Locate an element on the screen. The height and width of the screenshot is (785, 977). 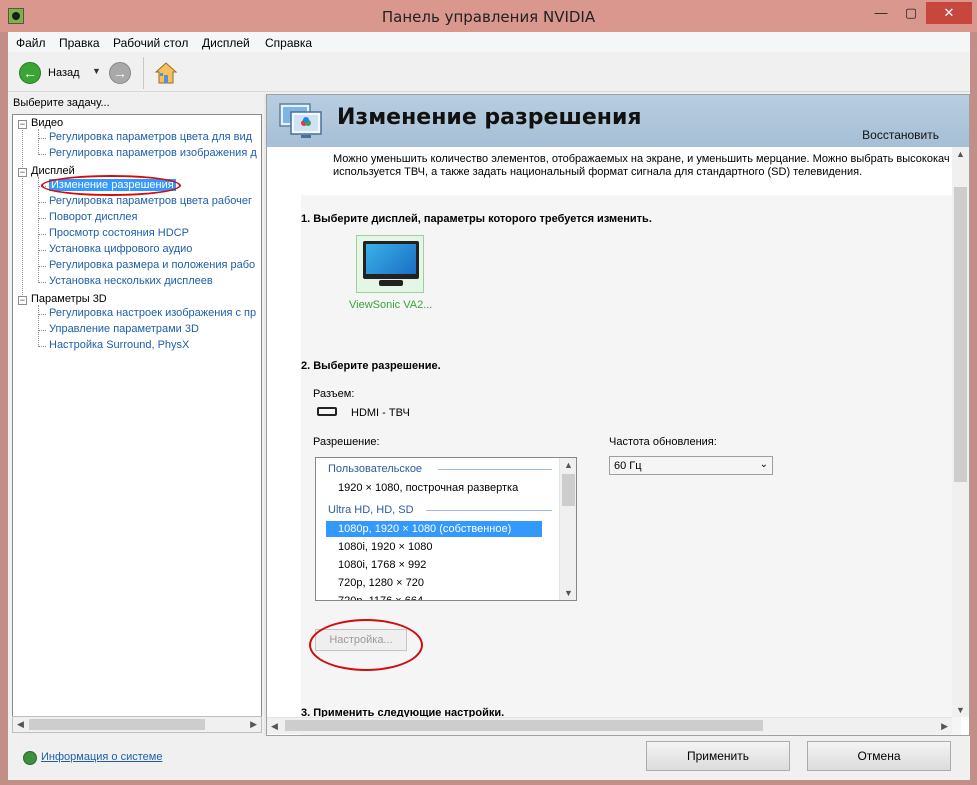
listbox-scrollbar: ▲ ▼ is located at coordinates (567, 529).